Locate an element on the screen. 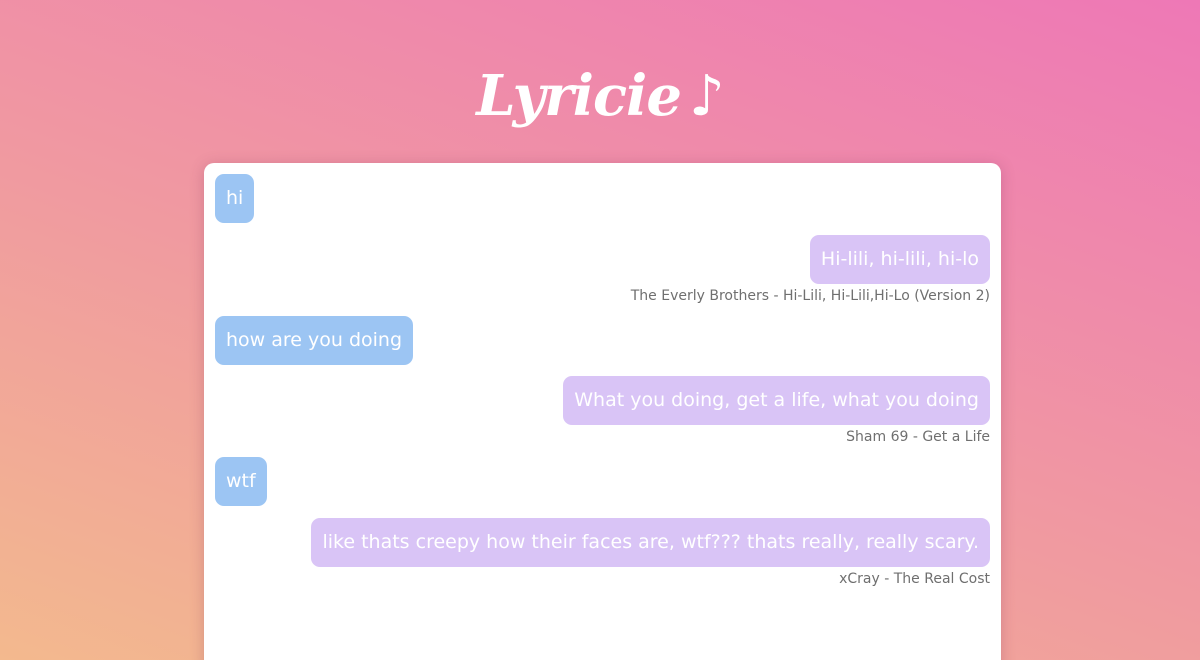 The width and height of the screenshot is (1200, 660). user-message: wtf is located at coordinates (241, 481).